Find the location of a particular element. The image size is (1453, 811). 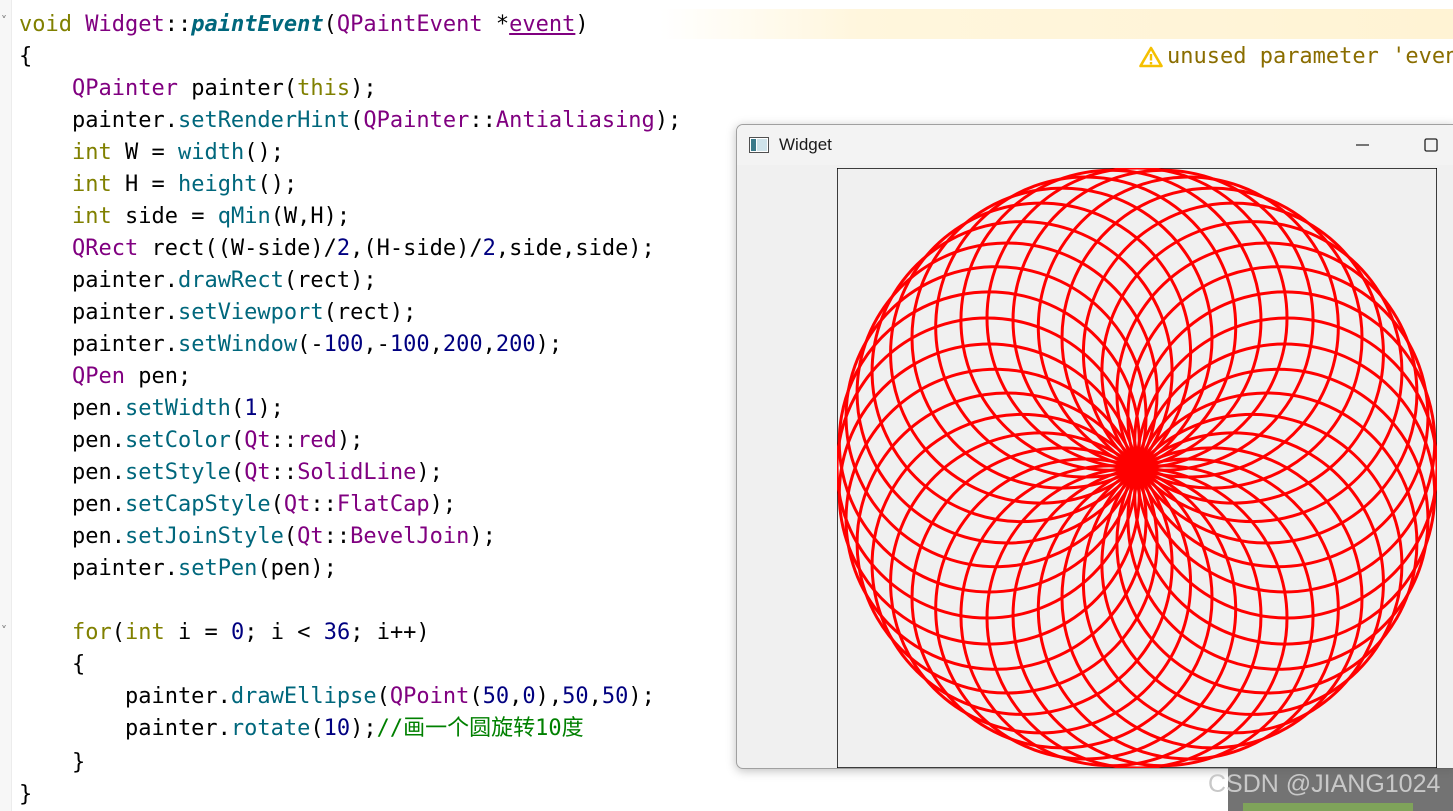

code-line: QPainter painter(this); is located at coordinates (198, 89).